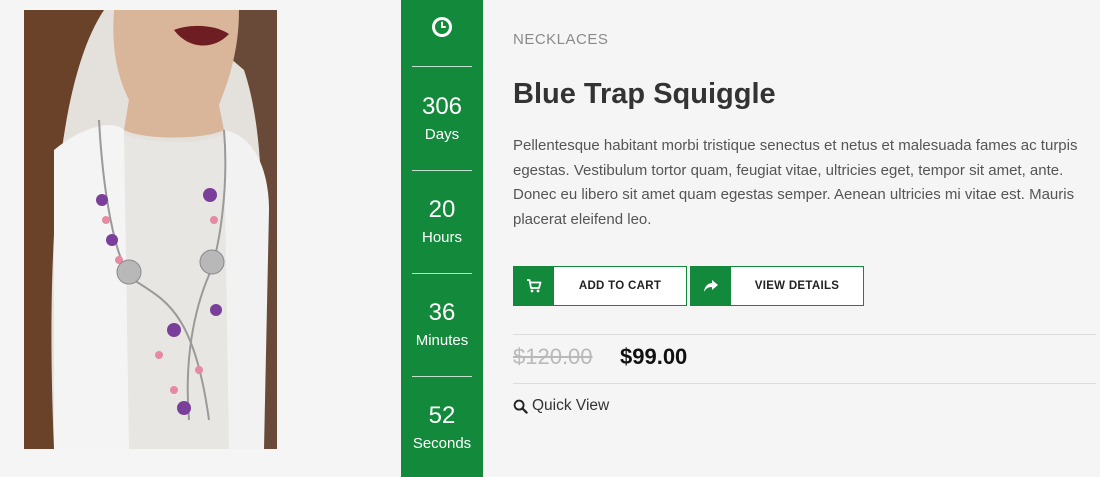 The width and height of the screenshot is (1100, 477). I want to click on view-details-label: VIEW DETAILS, so click(797, 286).